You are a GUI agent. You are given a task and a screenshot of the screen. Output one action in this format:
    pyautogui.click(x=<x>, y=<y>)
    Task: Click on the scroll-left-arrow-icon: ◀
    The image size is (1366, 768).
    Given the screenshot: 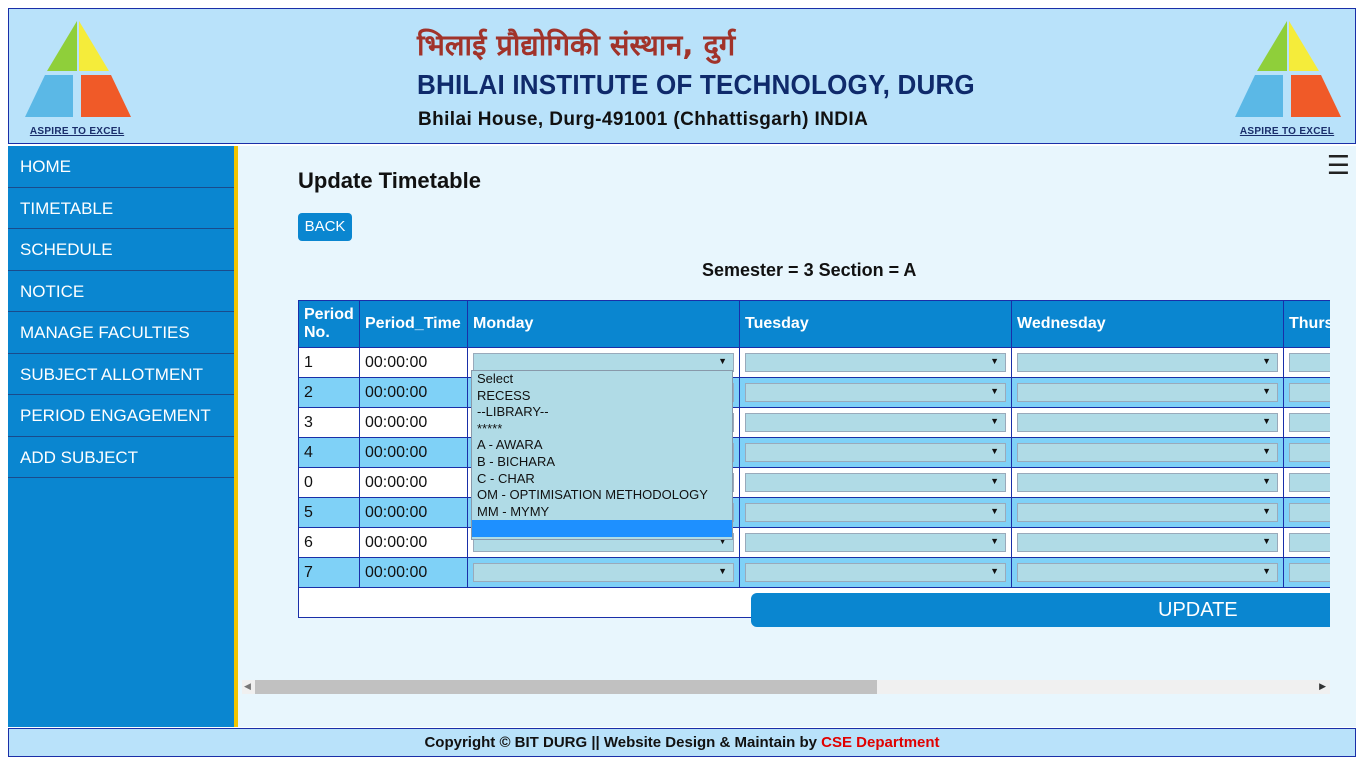 What is the action you would take?
    pyautogui.click(x=247, y=686)
    